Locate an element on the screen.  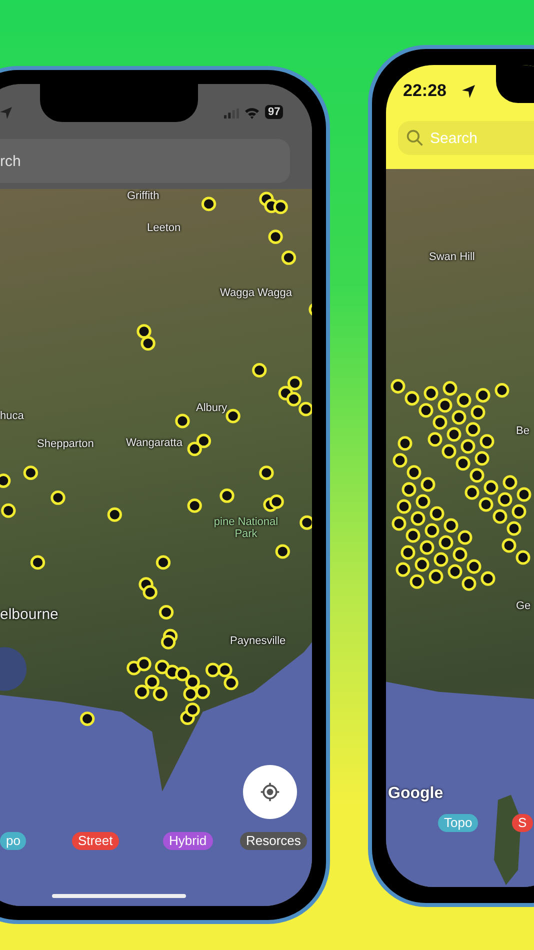
map-type-tab: Resorces is located at coordinates (273, 841).